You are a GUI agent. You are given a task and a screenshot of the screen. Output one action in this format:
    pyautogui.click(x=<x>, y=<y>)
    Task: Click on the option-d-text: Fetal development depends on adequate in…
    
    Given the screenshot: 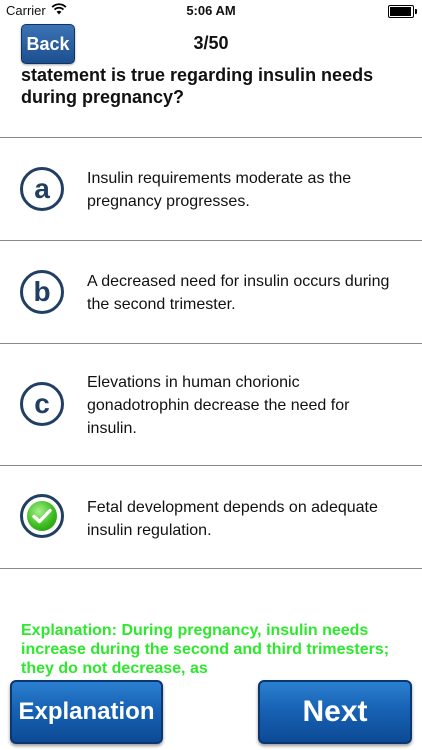 What is the action you would take?
    pyautogui.click(x=232, y=519)
    